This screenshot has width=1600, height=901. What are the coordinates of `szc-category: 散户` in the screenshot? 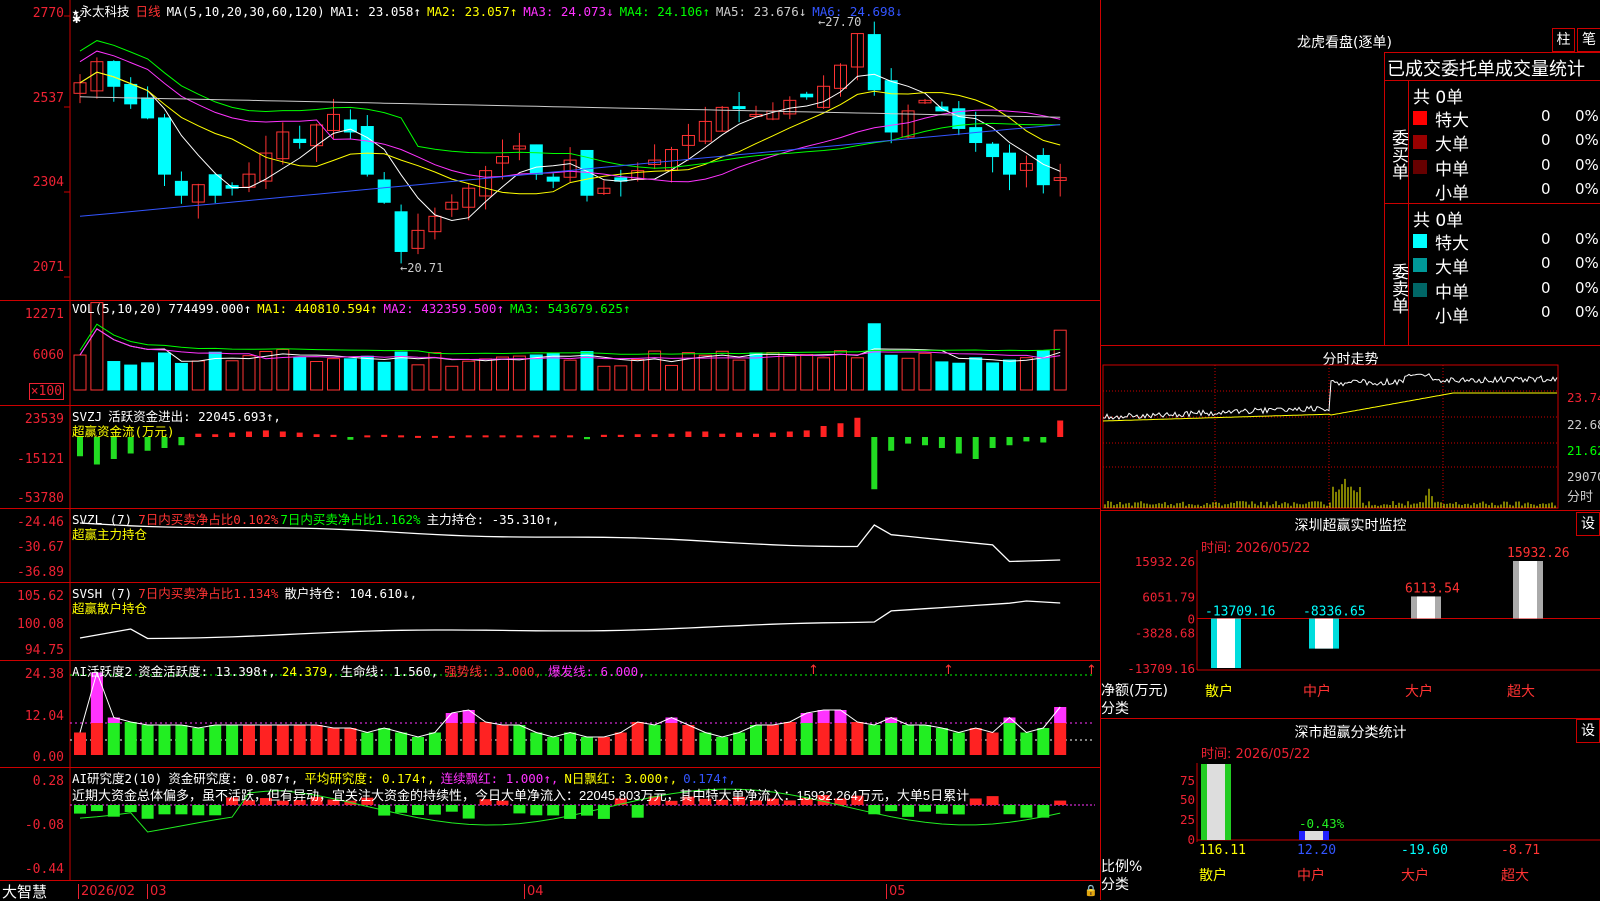 It's located at (1213, 875).